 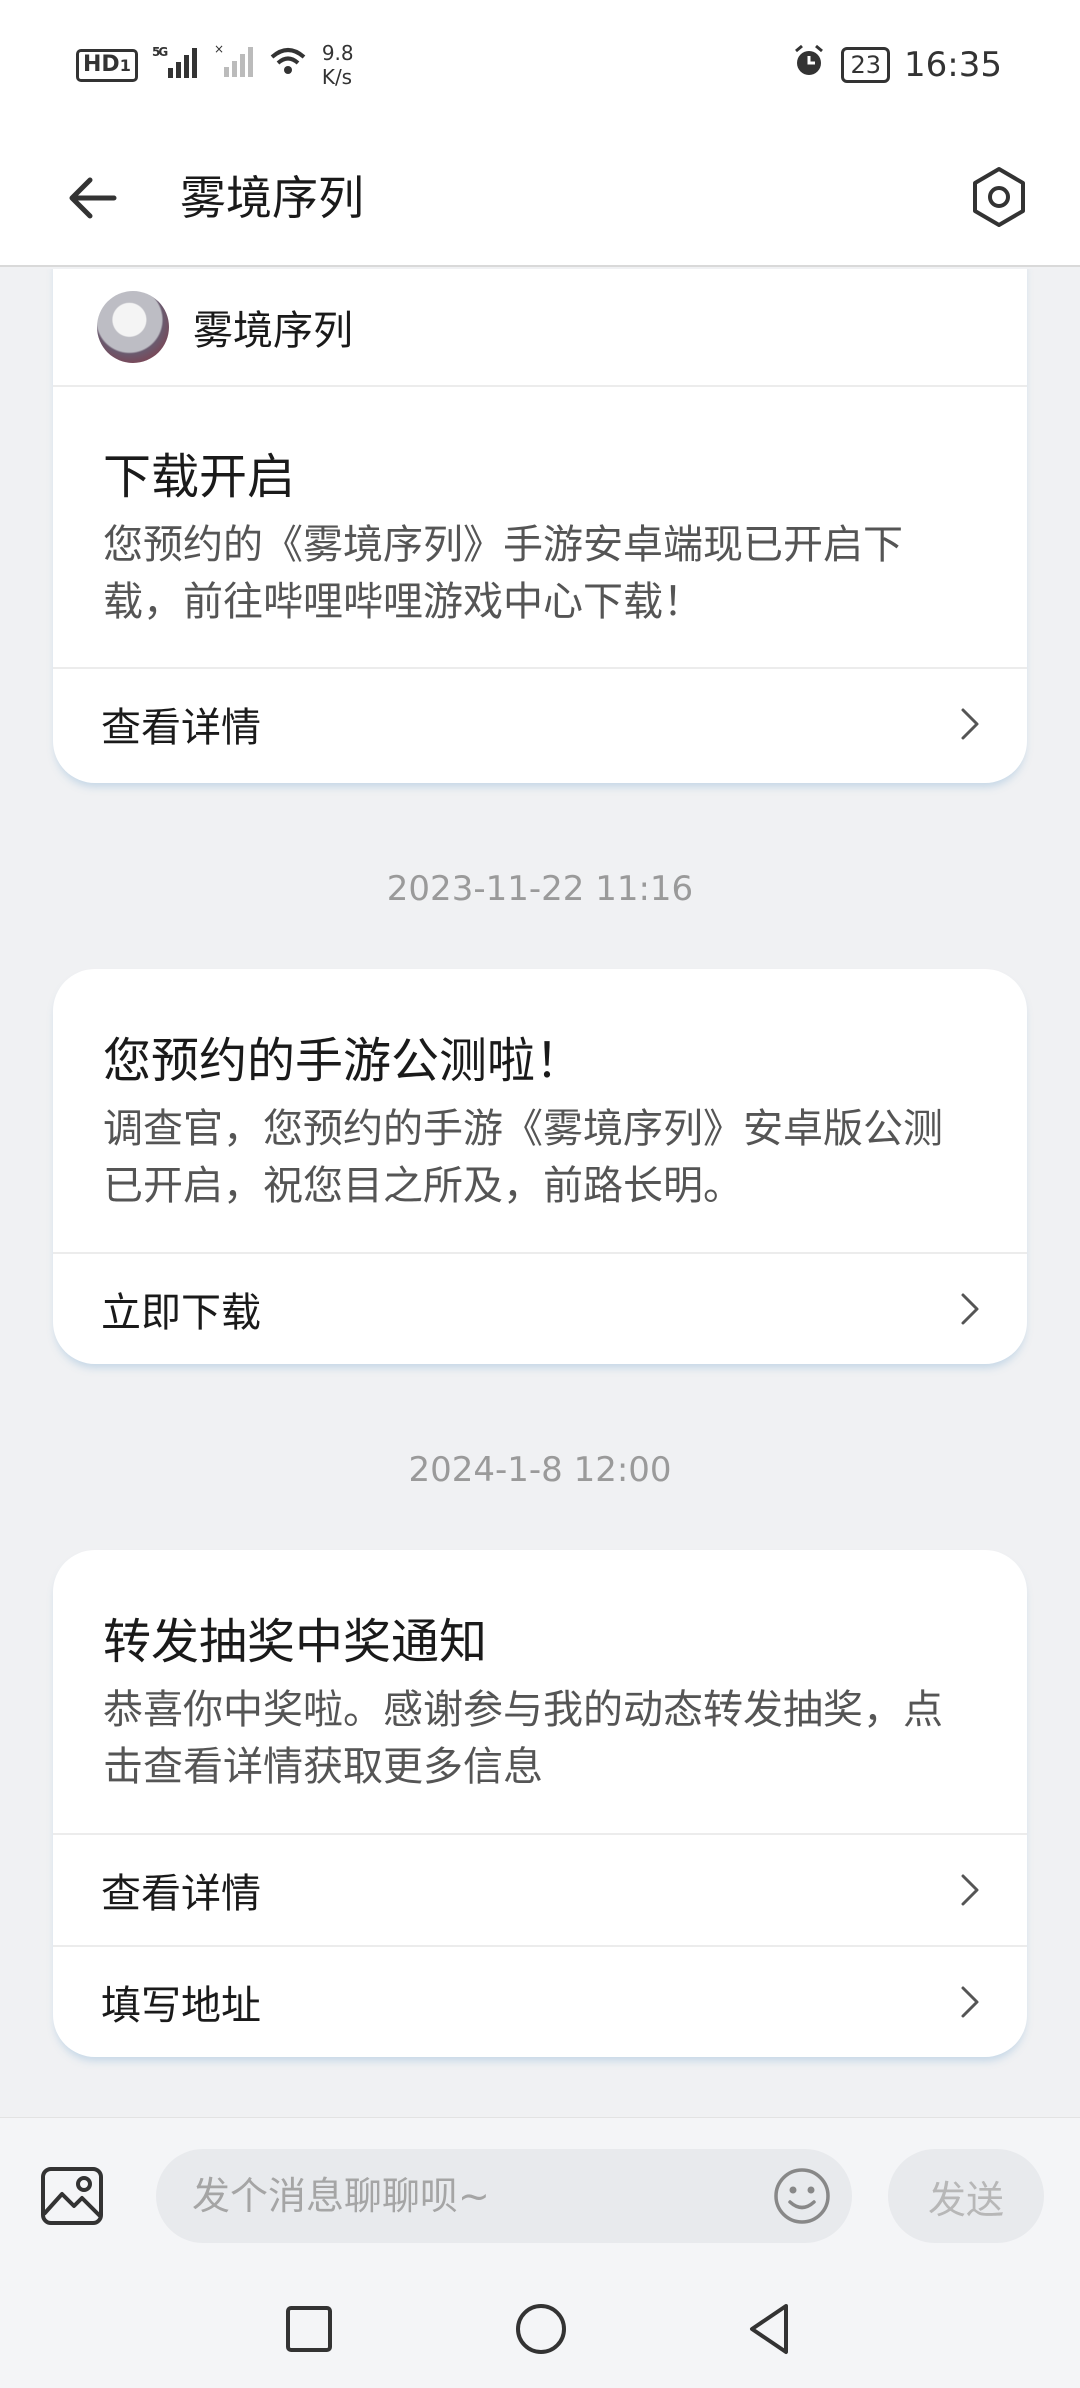 I want to click on emoji-button, so click(x=802, y=2196).